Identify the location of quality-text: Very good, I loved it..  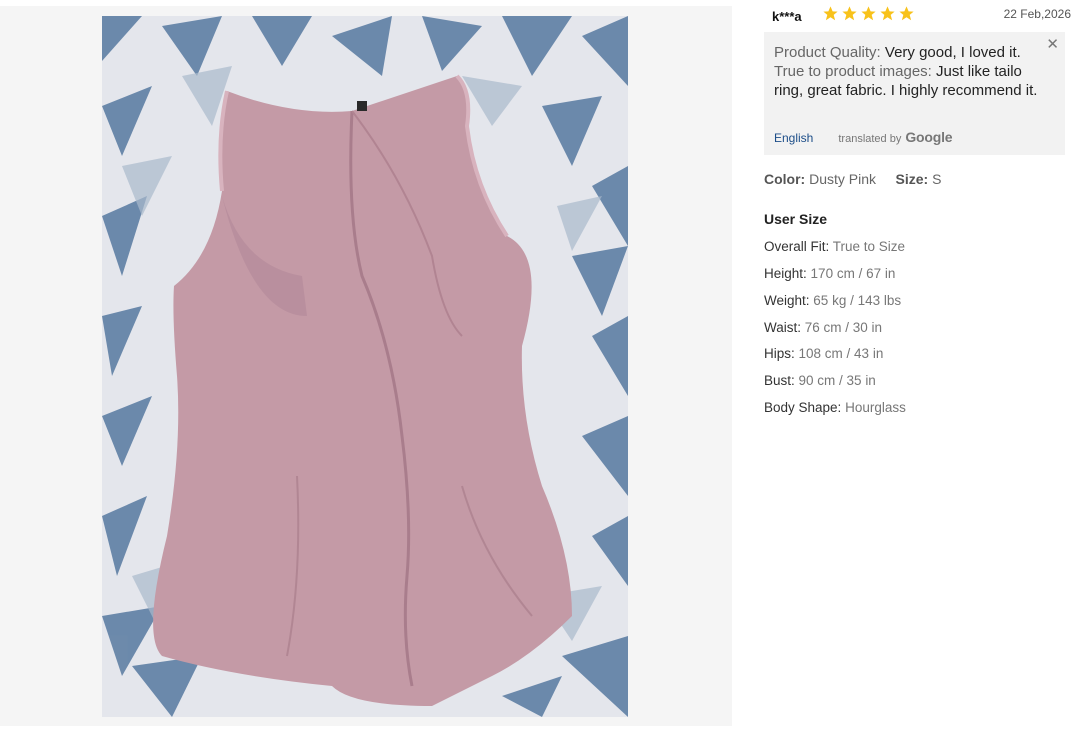
(950, 52).